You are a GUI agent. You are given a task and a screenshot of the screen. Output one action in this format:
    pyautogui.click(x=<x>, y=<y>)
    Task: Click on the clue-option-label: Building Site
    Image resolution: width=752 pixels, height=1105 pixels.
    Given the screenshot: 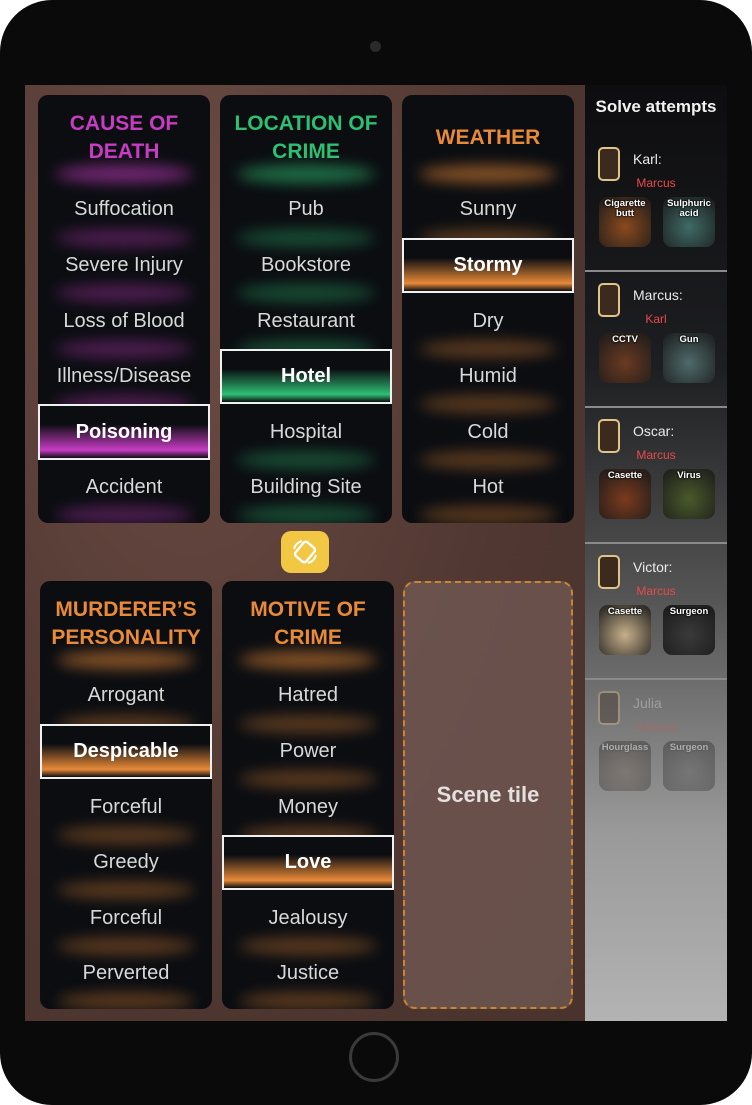 What is the action you would take?
    pyautogui.click(x=306, y=487)
    